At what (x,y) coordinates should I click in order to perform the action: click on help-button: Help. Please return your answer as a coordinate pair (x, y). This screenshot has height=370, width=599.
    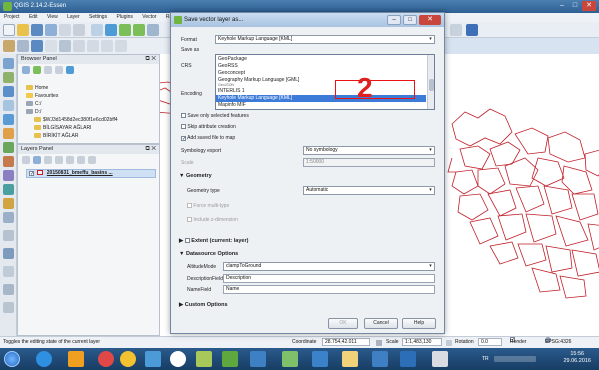
    Looking at the image, I should click on (419, 323).